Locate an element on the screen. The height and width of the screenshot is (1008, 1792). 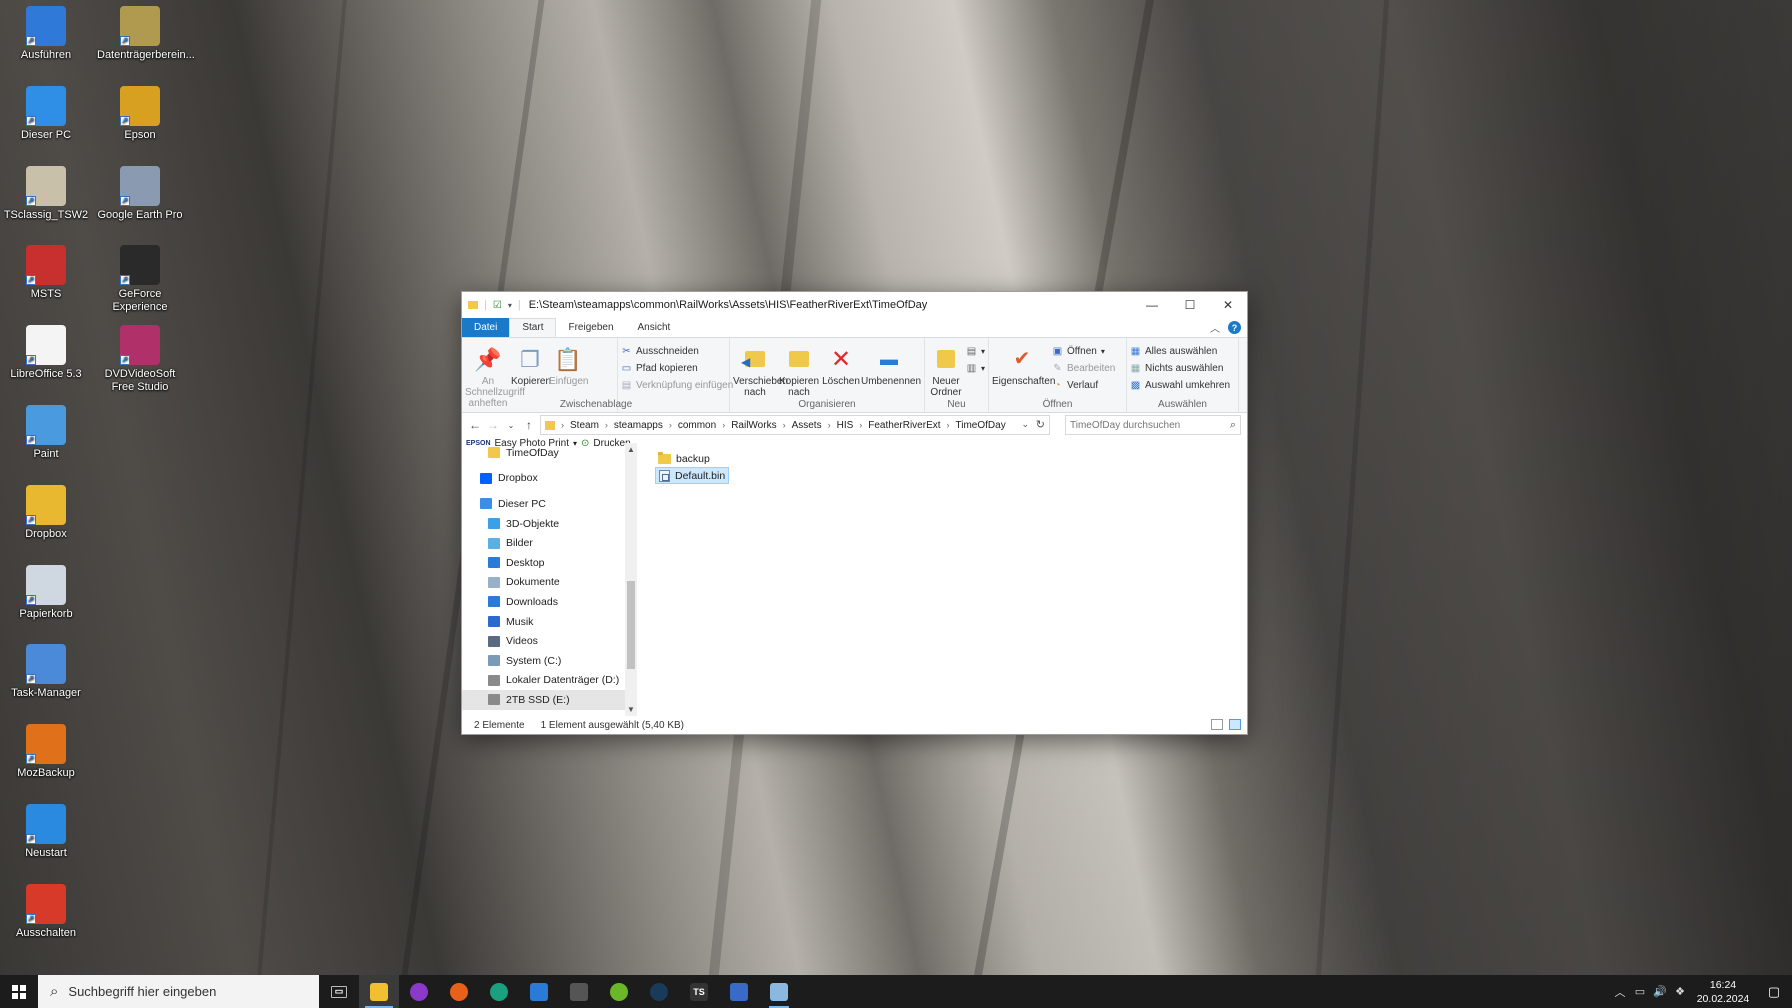
nav-item: Videos is located at coordinates (549, 641).